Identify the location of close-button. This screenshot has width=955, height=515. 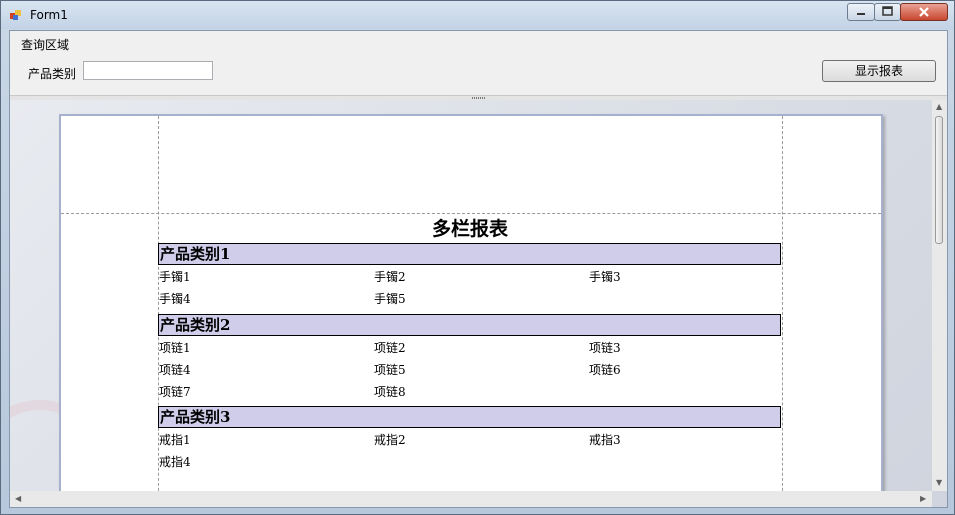
(924, 12).